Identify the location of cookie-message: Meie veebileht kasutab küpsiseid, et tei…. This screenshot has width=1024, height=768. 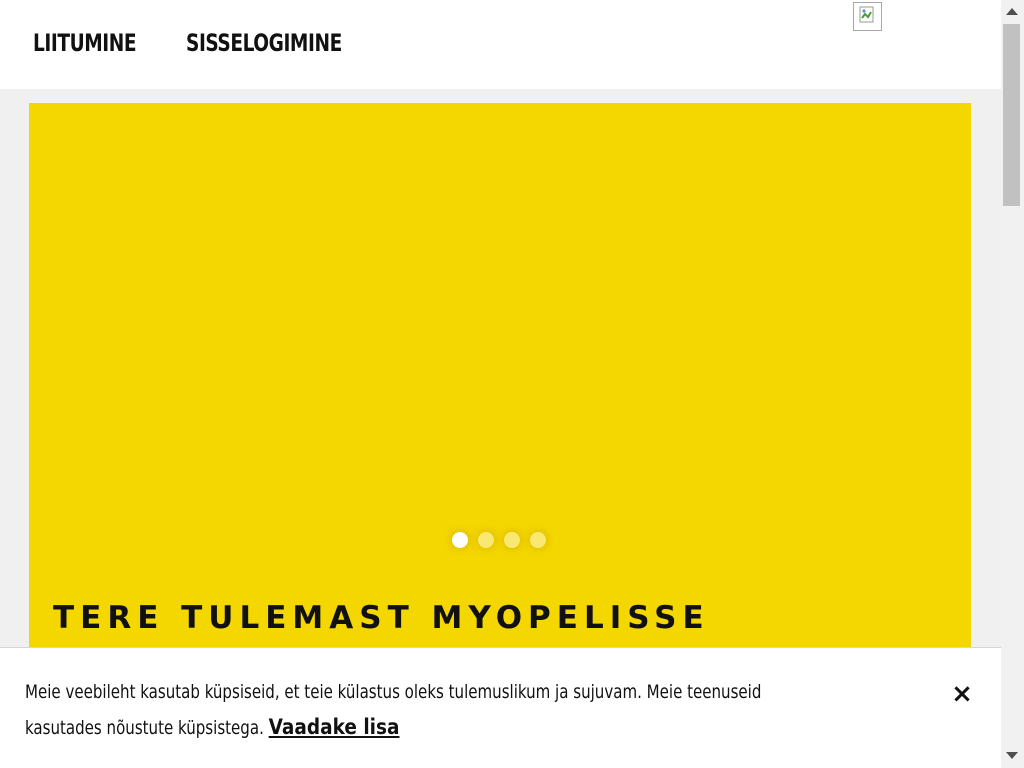
(475, 710).